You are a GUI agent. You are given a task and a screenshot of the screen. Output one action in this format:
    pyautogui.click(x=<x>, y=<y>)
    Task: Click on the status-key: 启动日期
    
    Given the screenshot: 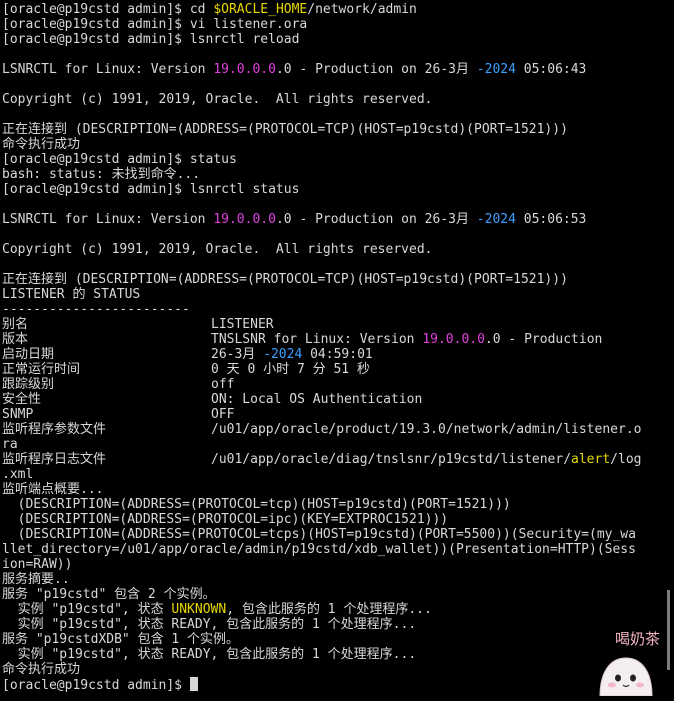 What is the action you would take?
    pyautogui.click(x=28, y=354)
    